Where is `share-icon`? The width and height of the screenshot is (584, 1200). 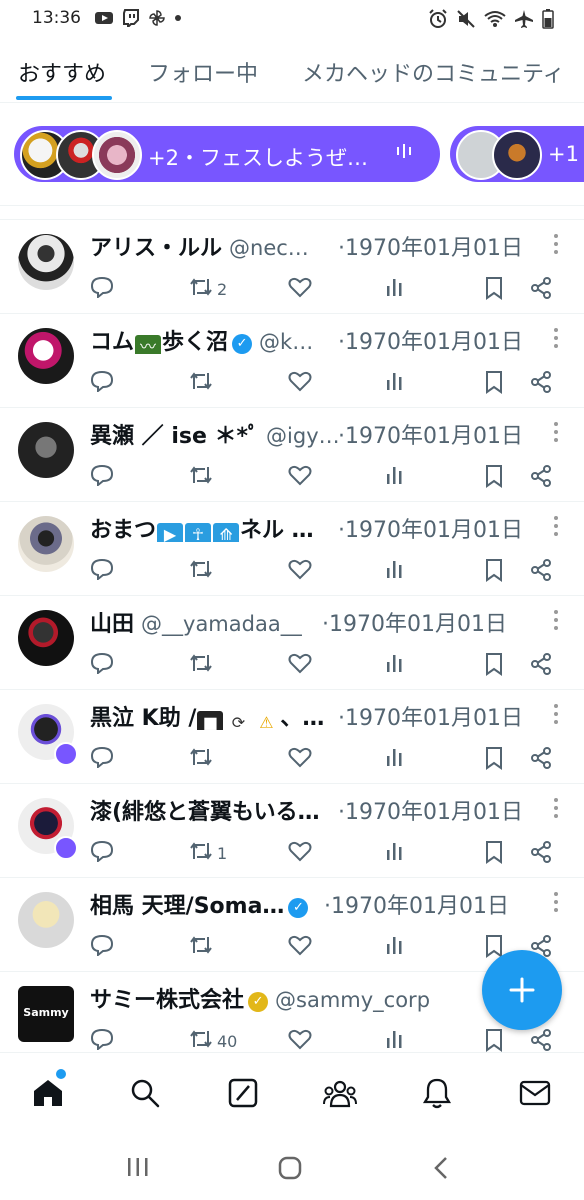 share-icon is located at coordinates (541, 478).